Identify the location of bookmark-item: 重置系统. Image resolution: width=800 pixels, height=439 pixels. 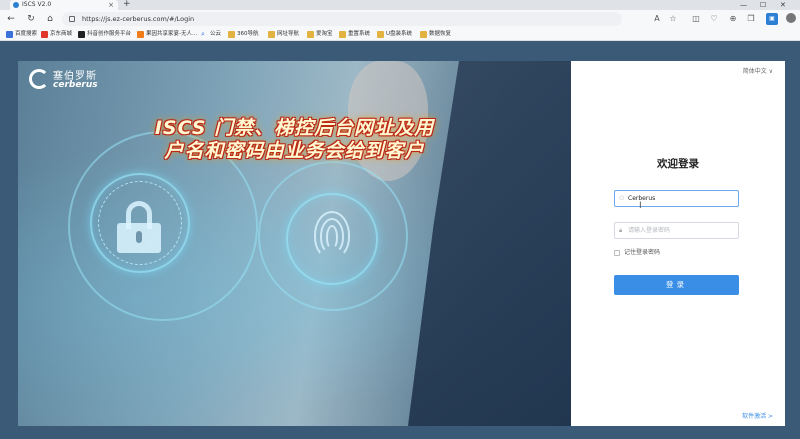
(354, 34).